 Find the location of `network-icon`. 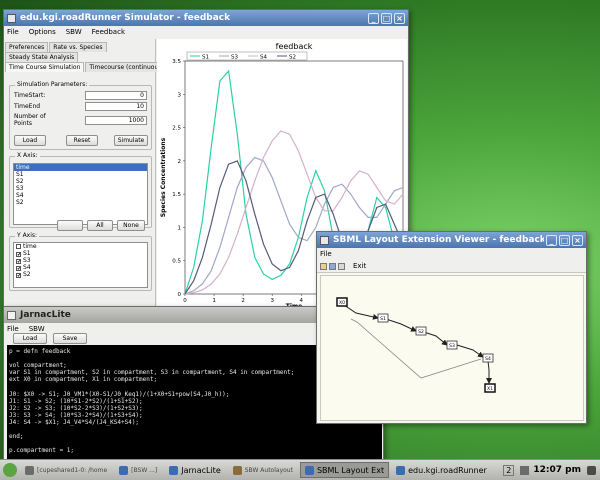

network-icon is located at coordinates (525, 470).